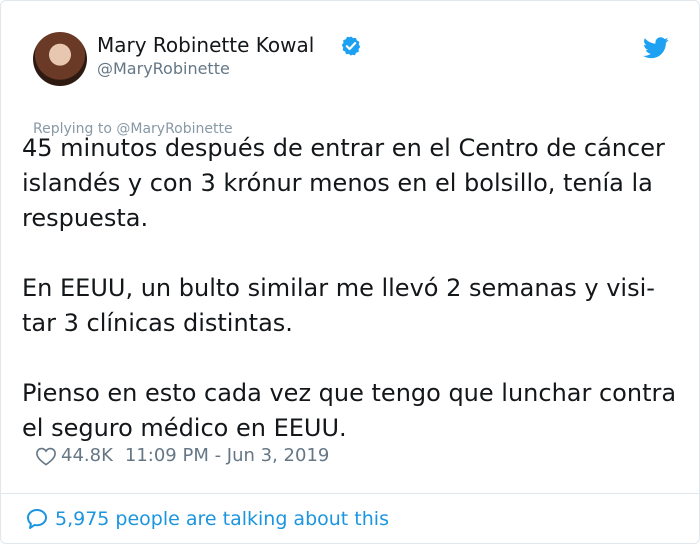 The width and height of the screenshot is (700, 544). I want to click on tweet-meta: 44.8K 11:09 PM - Jun 3, 2019, so click(182, 455).